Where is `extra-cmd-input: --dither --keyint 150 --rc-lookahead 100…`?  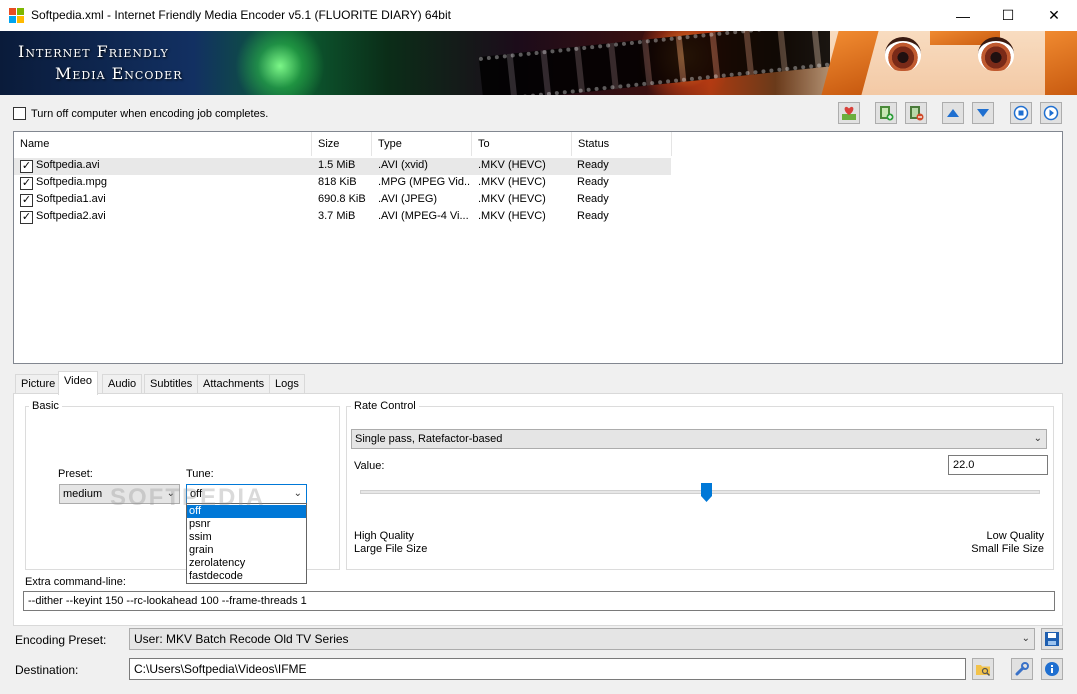
extra-cmd-input: --dither --keyint 150 --rc-lookahead 100… is located at coordinates (539, 601).